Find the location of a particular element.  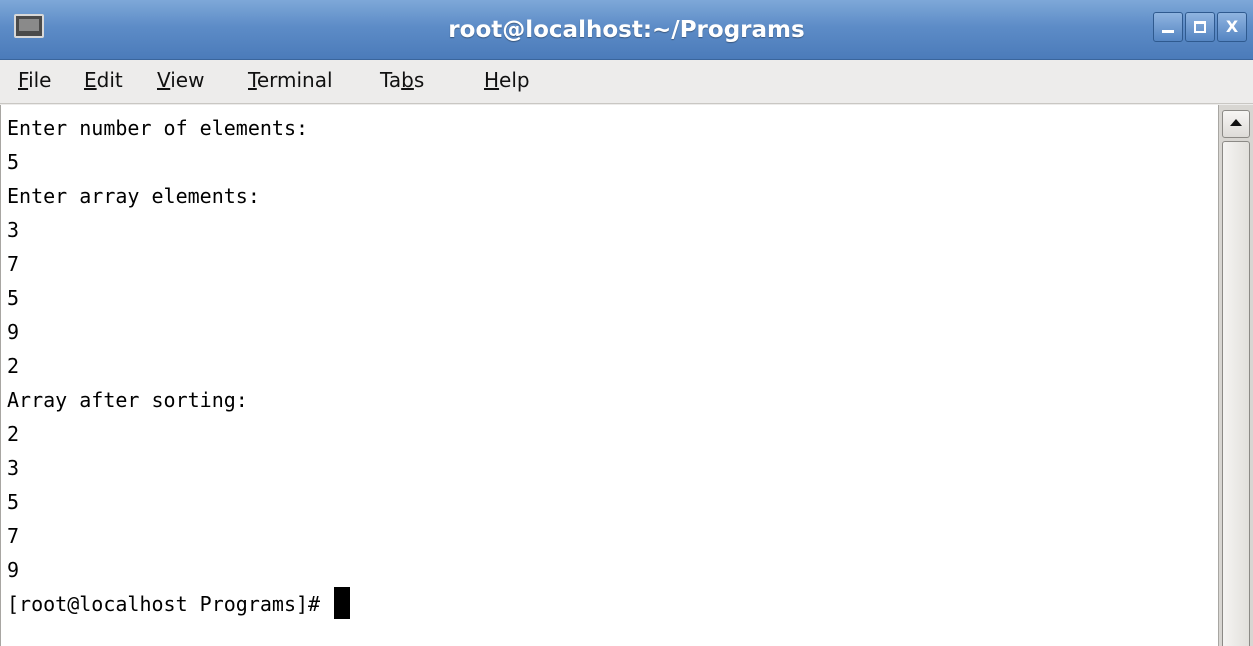

prompt-line: [root@localhost Programs]# is located at coordinates (179, 604).